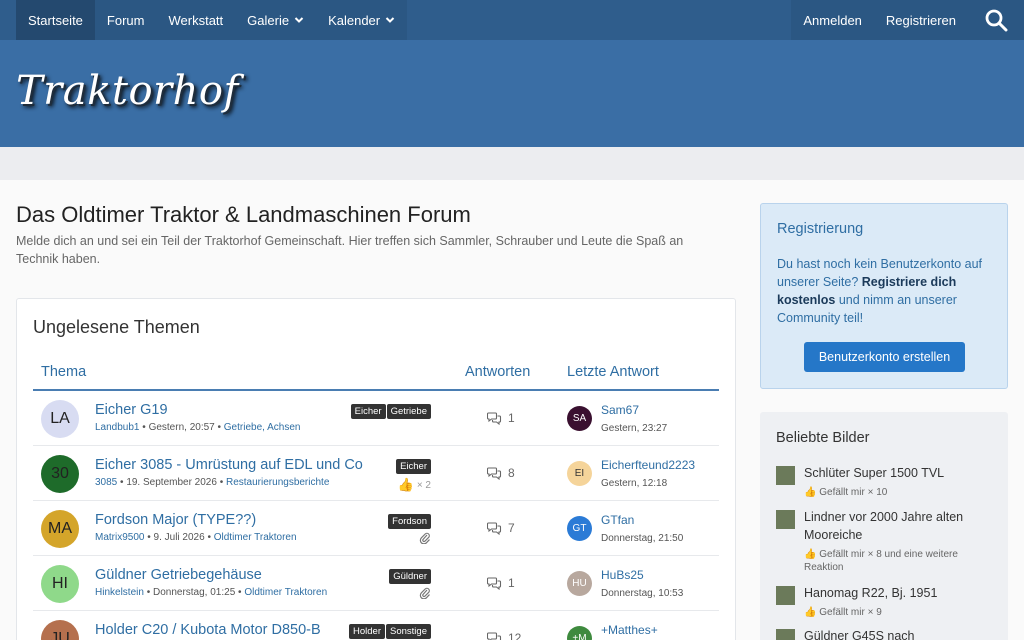  Describe the element at coordinates (178, 575) in the screenshot. I see `thread-title: Güldner Getriebegehäuse` at that location.